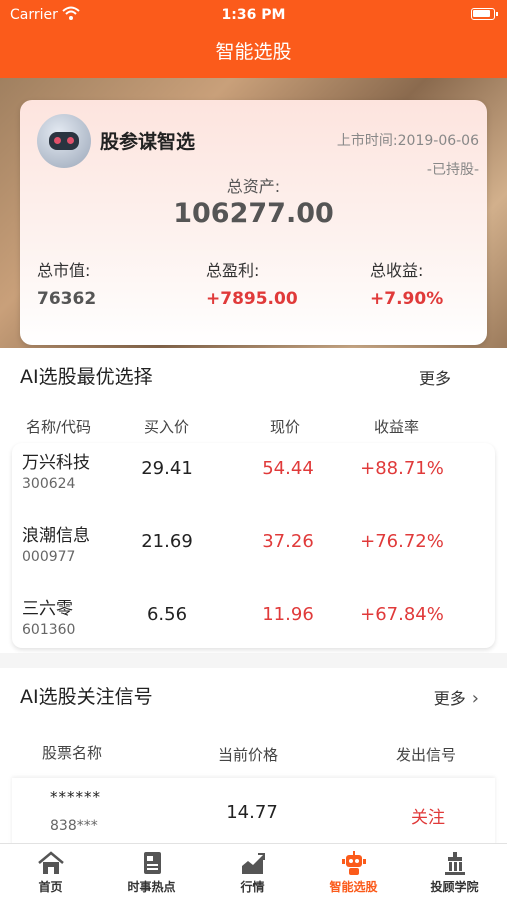 This screenshot has width=507, height=900. Describe the element at coordinates (449, 698) in the screenshot. I see `signals-more-label: 更多` at that location.